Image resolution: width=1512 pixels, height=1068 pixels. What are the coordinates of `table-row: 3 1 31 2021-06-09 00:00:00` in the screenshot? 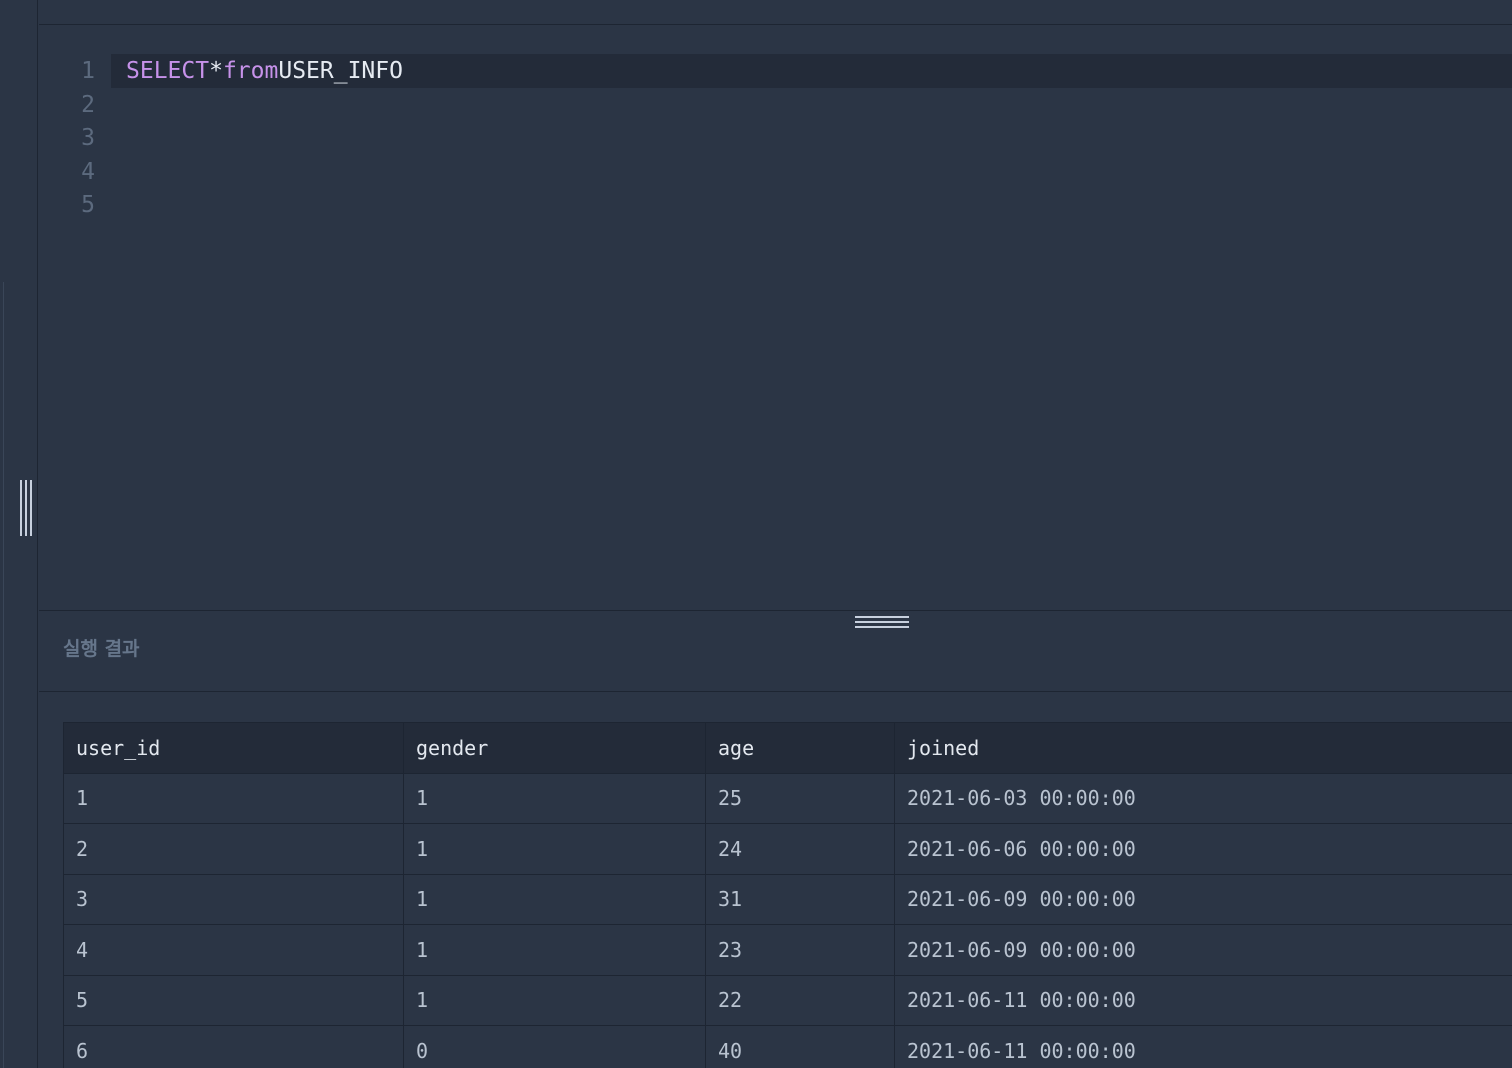 It's located at (787, 899).